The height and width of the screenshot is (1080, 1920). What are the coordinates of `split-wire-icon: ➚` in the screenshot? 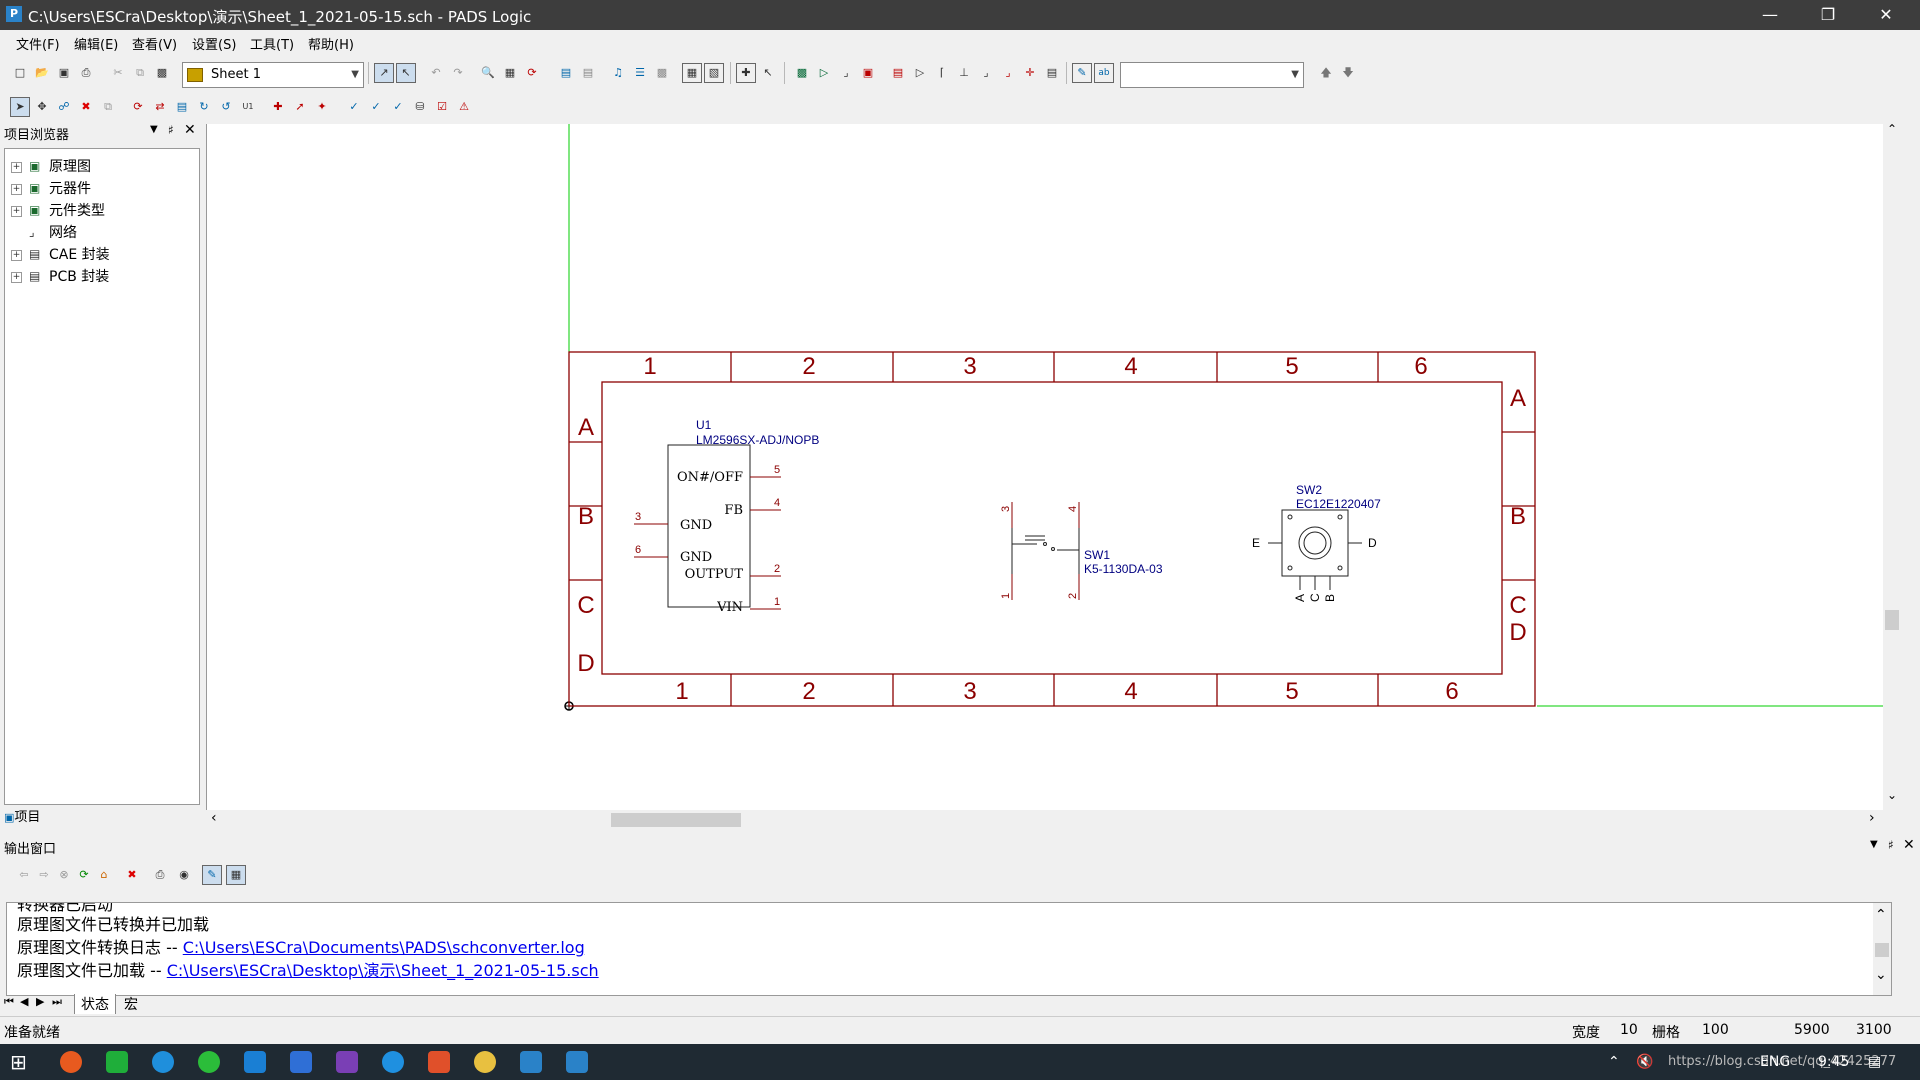 It's located at (300, 107).